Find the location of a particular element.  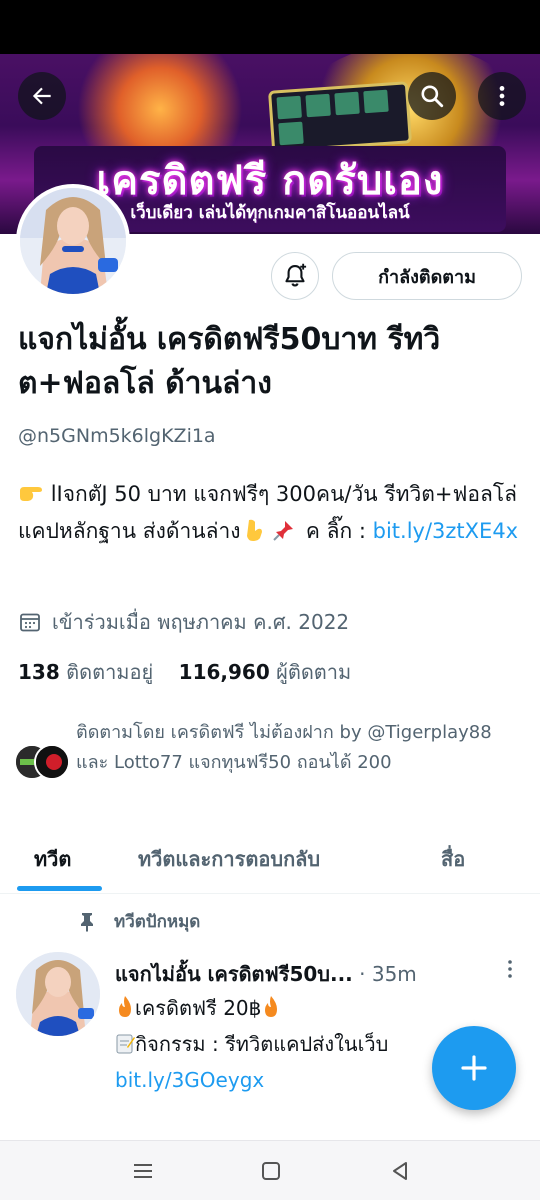

tweet-line-2-text: กิจกรรม : รีทวิตแคปส่งในเว็บ is located at coordinates (262, 1044).